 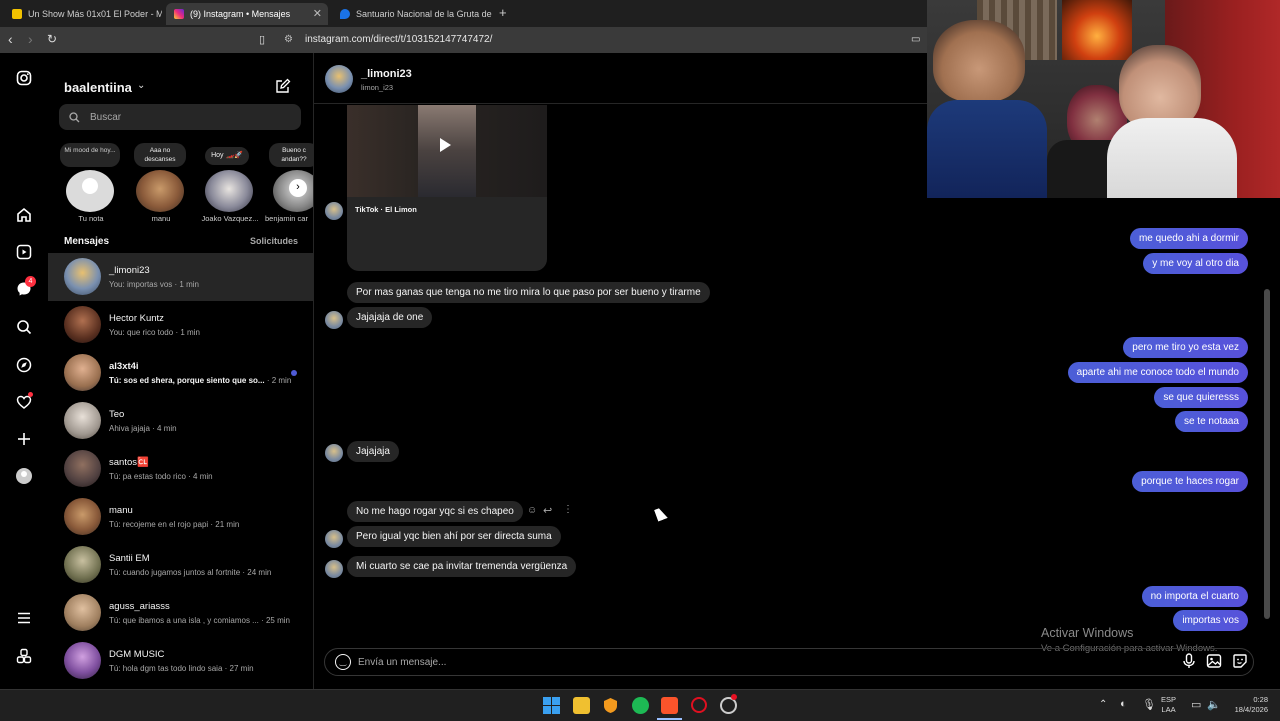 What do you see at coordinates (1185, 347) in the screenshot?
I see `outgoing-message: pero me tiro yo esta vez` at bounding box center [1185, 347].